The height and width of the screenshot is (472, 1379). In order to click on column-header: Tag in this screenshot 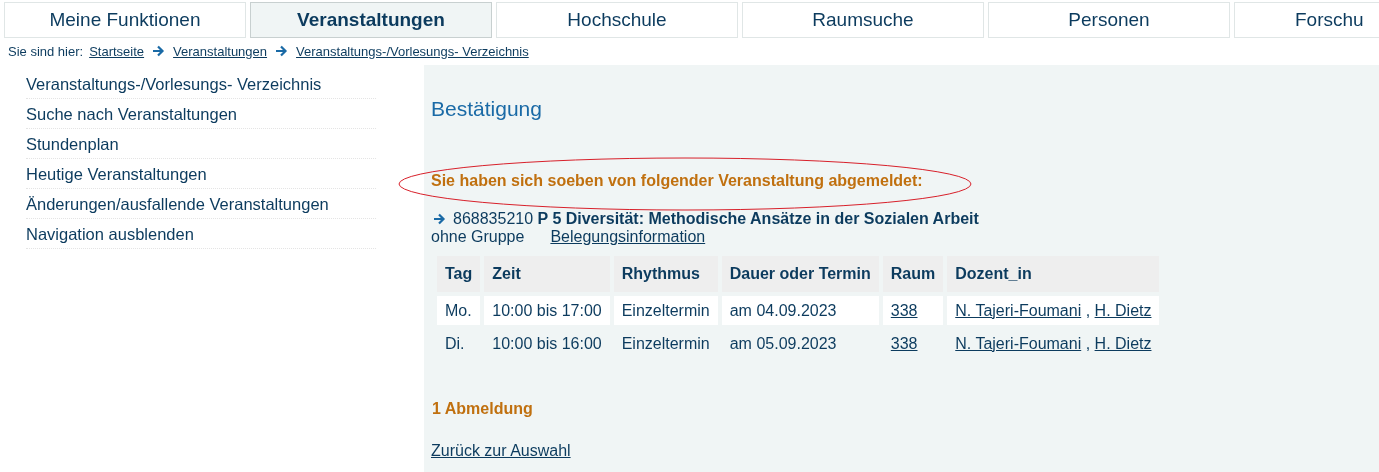, I will do `click(459, 274)`.